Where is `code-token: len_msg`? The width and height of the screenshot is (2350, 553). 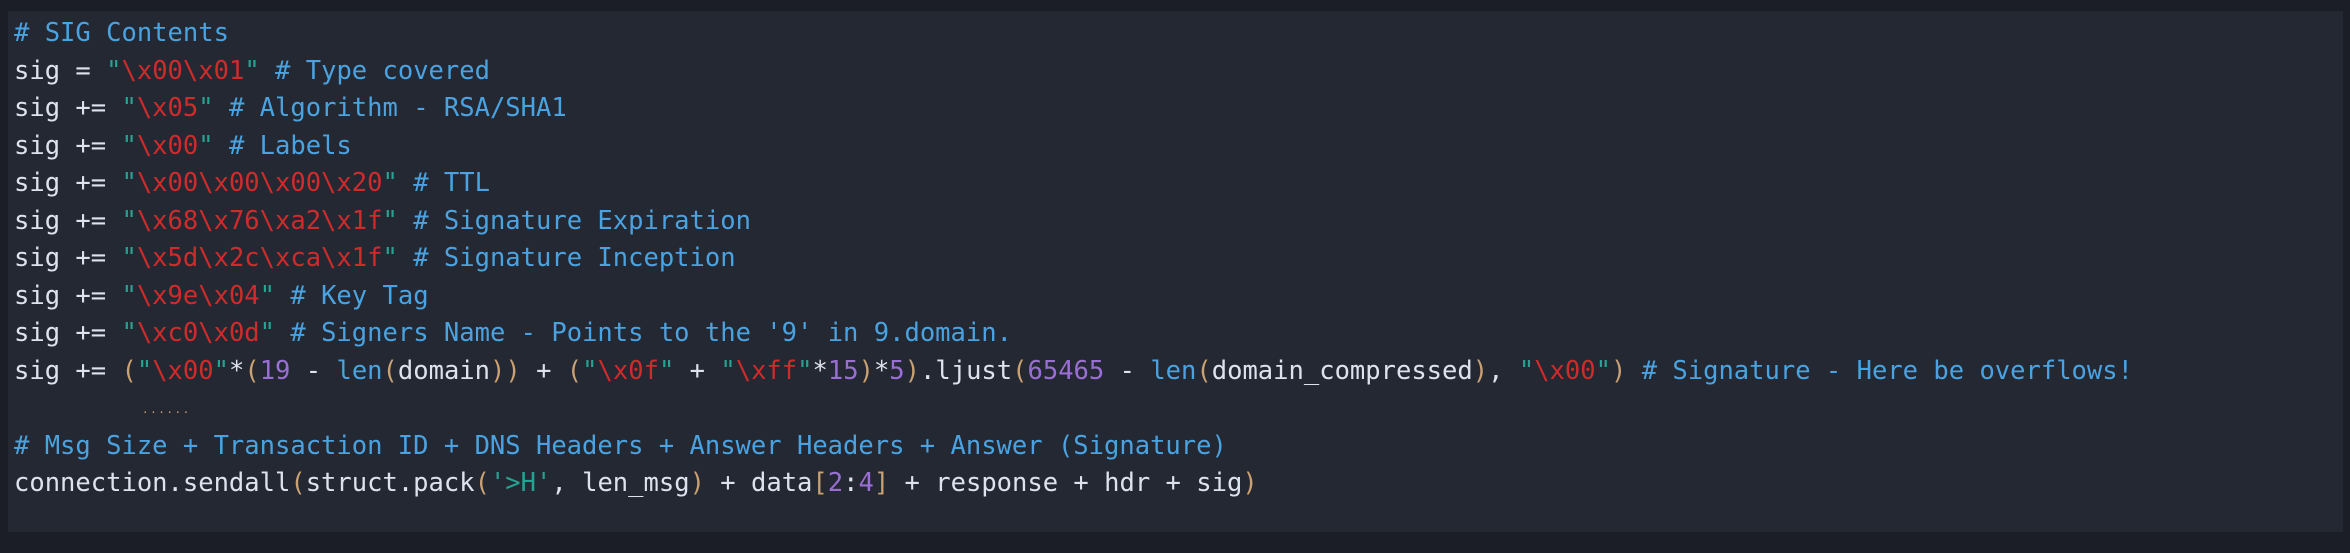
code-token: len_msg is located at coordinates (636, 483).